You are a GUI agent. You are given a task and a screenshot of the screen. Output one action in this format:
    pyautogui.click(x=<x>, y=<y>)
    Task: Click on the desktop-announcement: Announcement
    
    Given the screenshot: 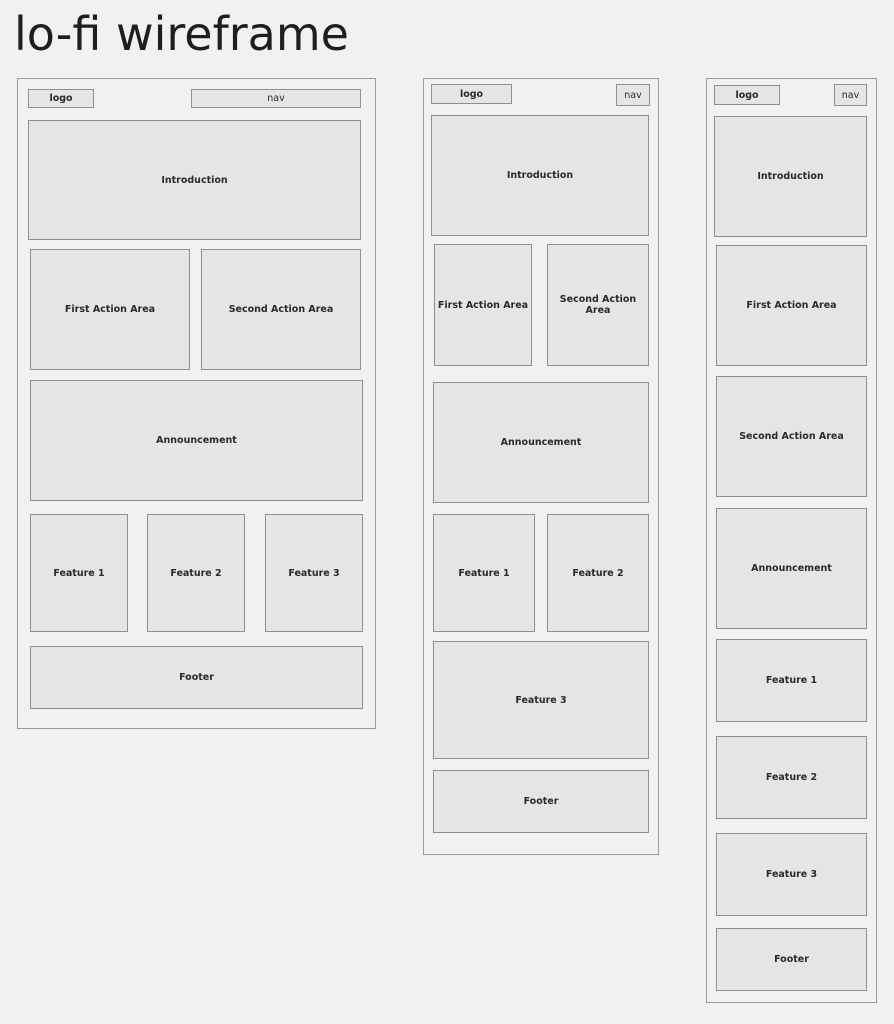 What is the action you would take?
    pyautogui.click(x=196, y=440)
    